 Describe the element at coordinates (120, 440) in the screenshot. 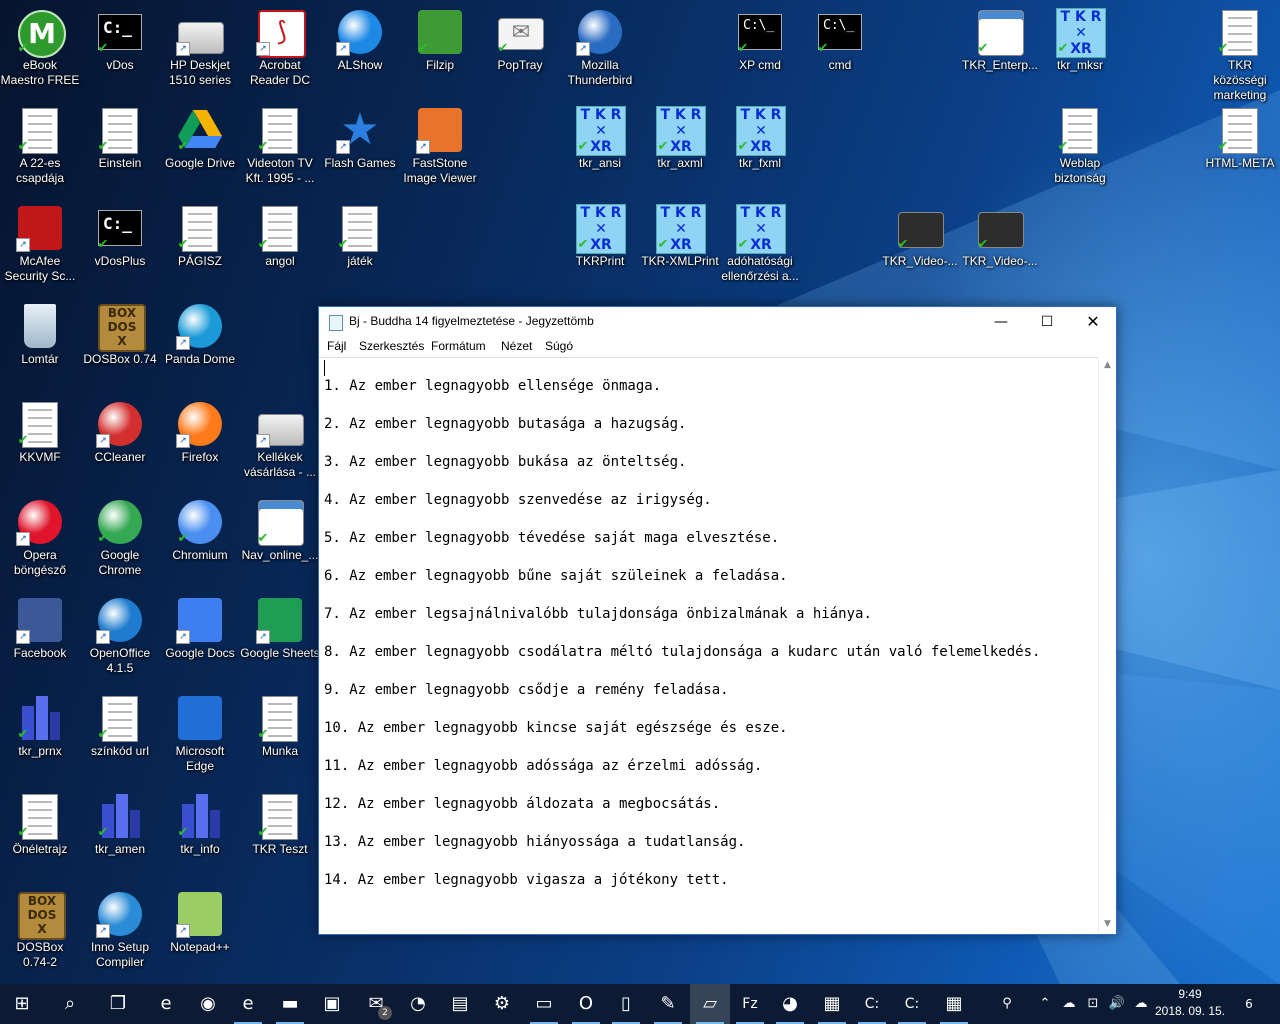

I see `desktop-icon-ccleaner: ↗ CCleaner` at that location.